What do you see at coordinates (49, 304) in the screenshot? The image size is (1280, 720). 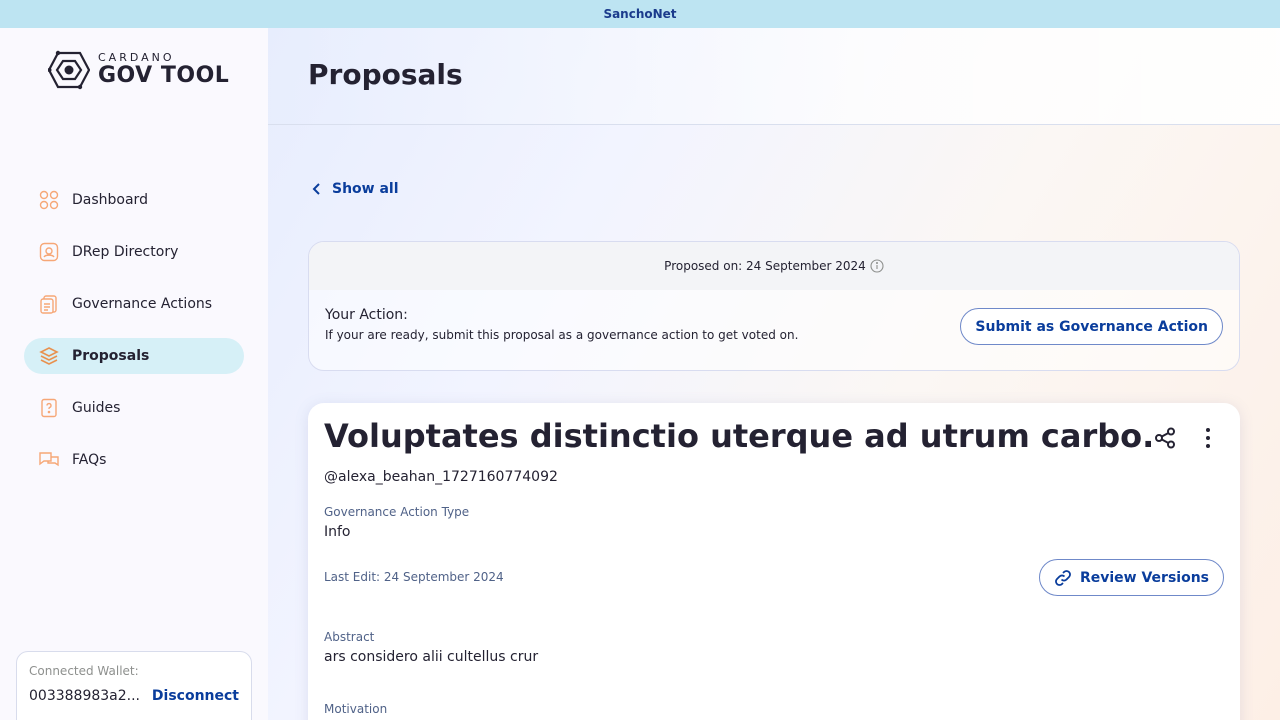 I see `governance-actions-icon` at bounding box center [49, 304].